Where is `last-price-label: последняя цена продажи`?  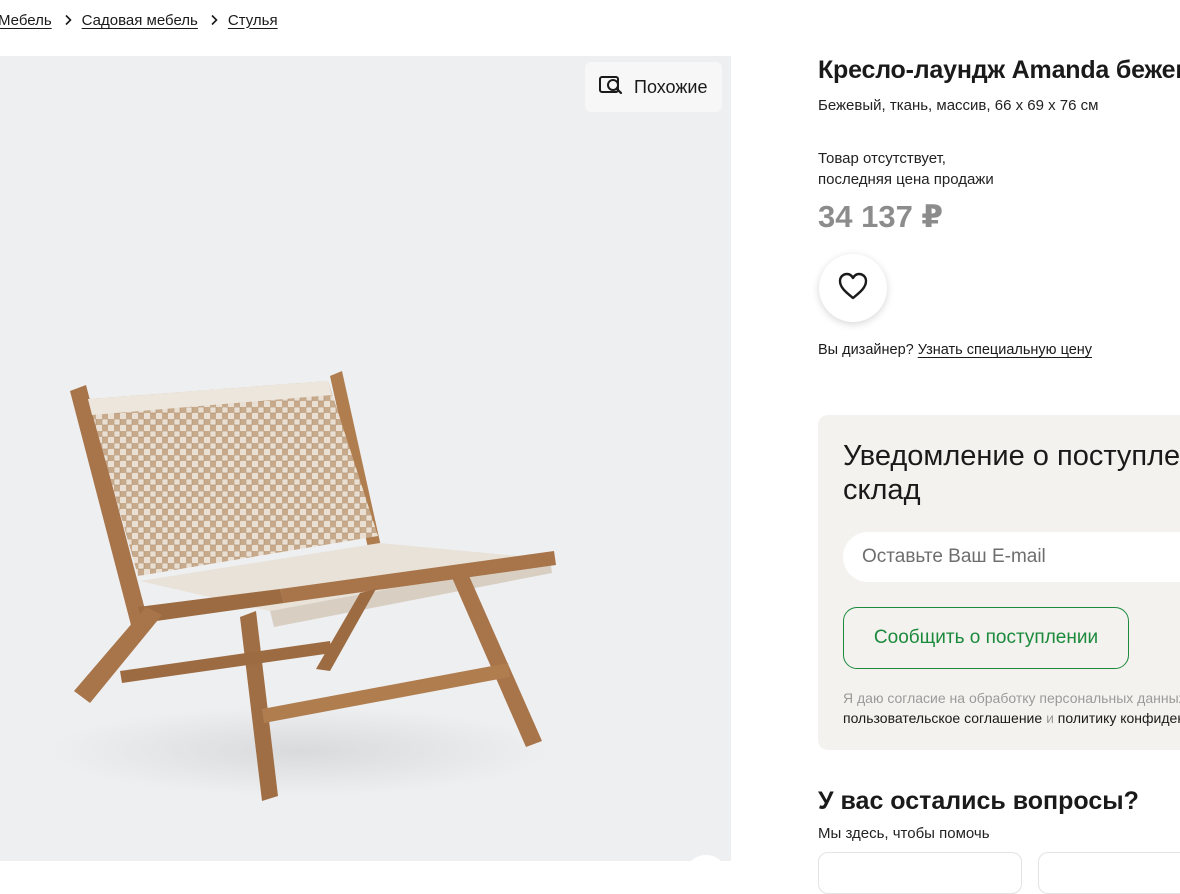 last-price-label: последняя цена продажи is located at coordinates (906, 179).